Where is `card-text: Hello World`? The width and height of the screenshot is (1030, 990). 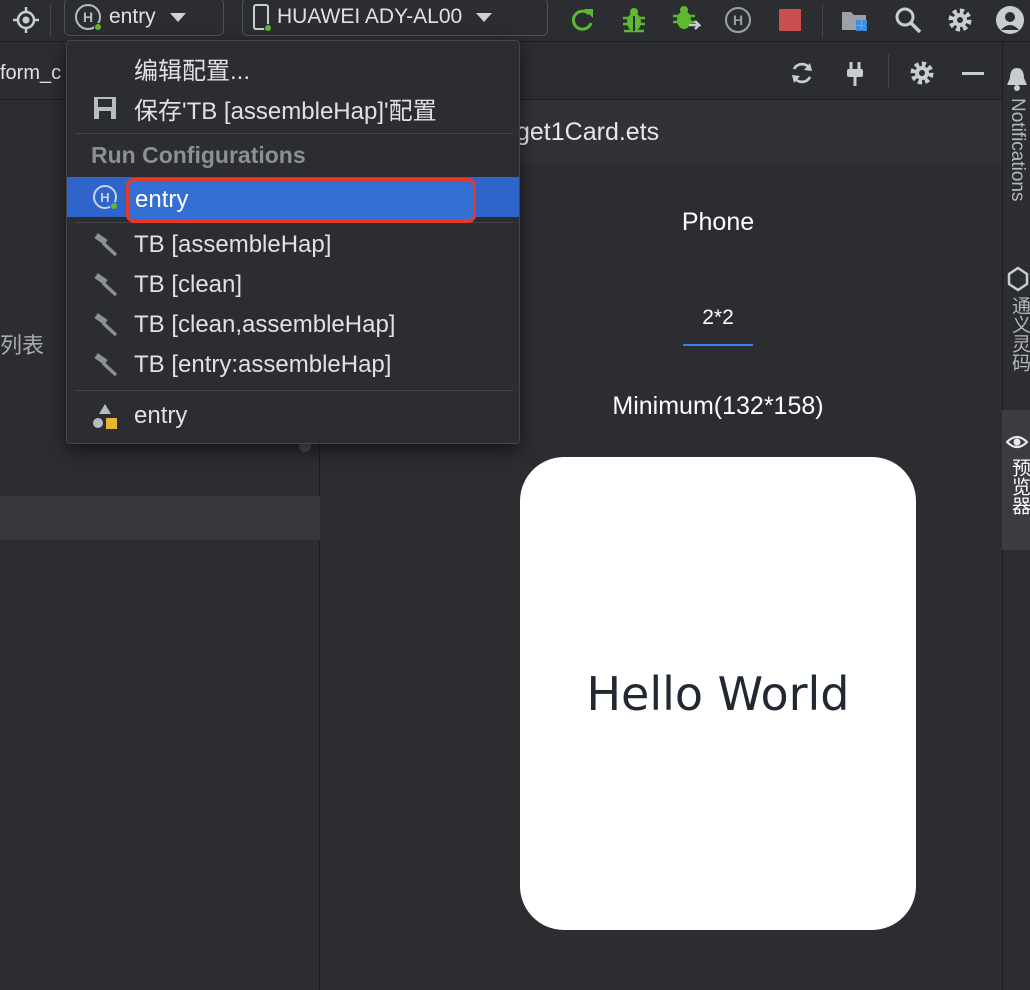
card-text: Hello World is located at coordinates (718, 693).